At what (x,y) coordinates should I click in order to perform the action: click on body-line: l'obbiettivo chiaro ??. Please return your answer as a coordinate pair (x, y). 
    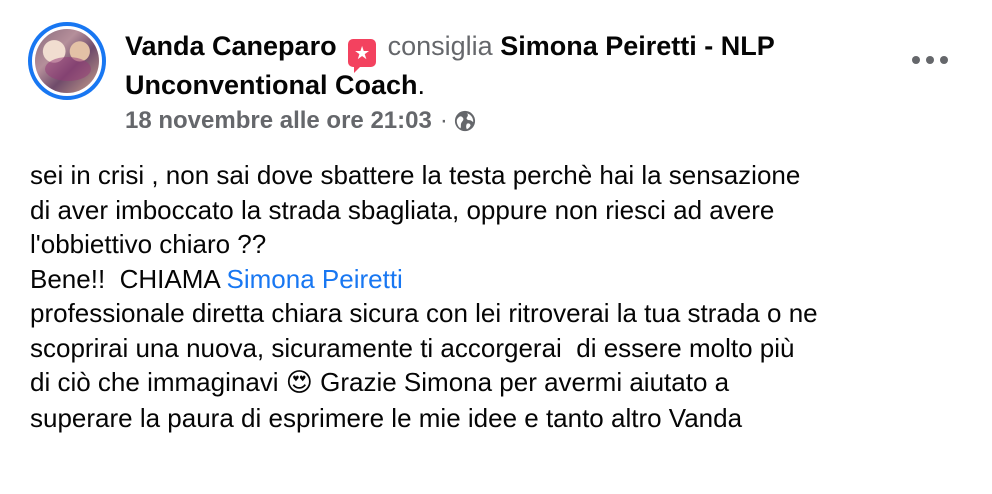
    Looking at the image, I should click on (148, 244).